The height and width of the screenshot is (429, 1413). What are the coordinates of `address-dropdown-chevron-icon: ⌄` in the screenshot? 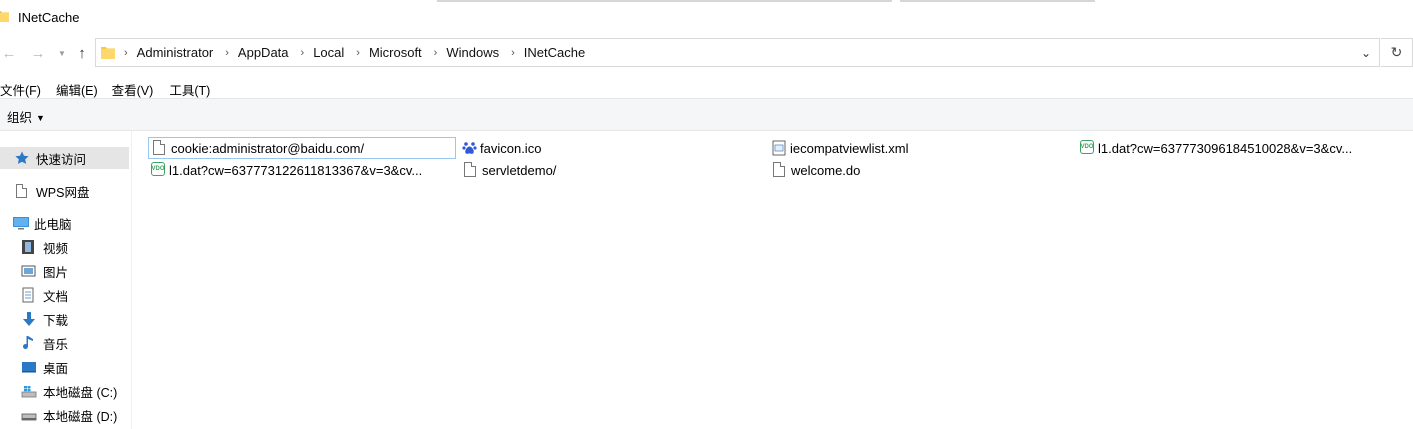 It's located at (1366, 53).